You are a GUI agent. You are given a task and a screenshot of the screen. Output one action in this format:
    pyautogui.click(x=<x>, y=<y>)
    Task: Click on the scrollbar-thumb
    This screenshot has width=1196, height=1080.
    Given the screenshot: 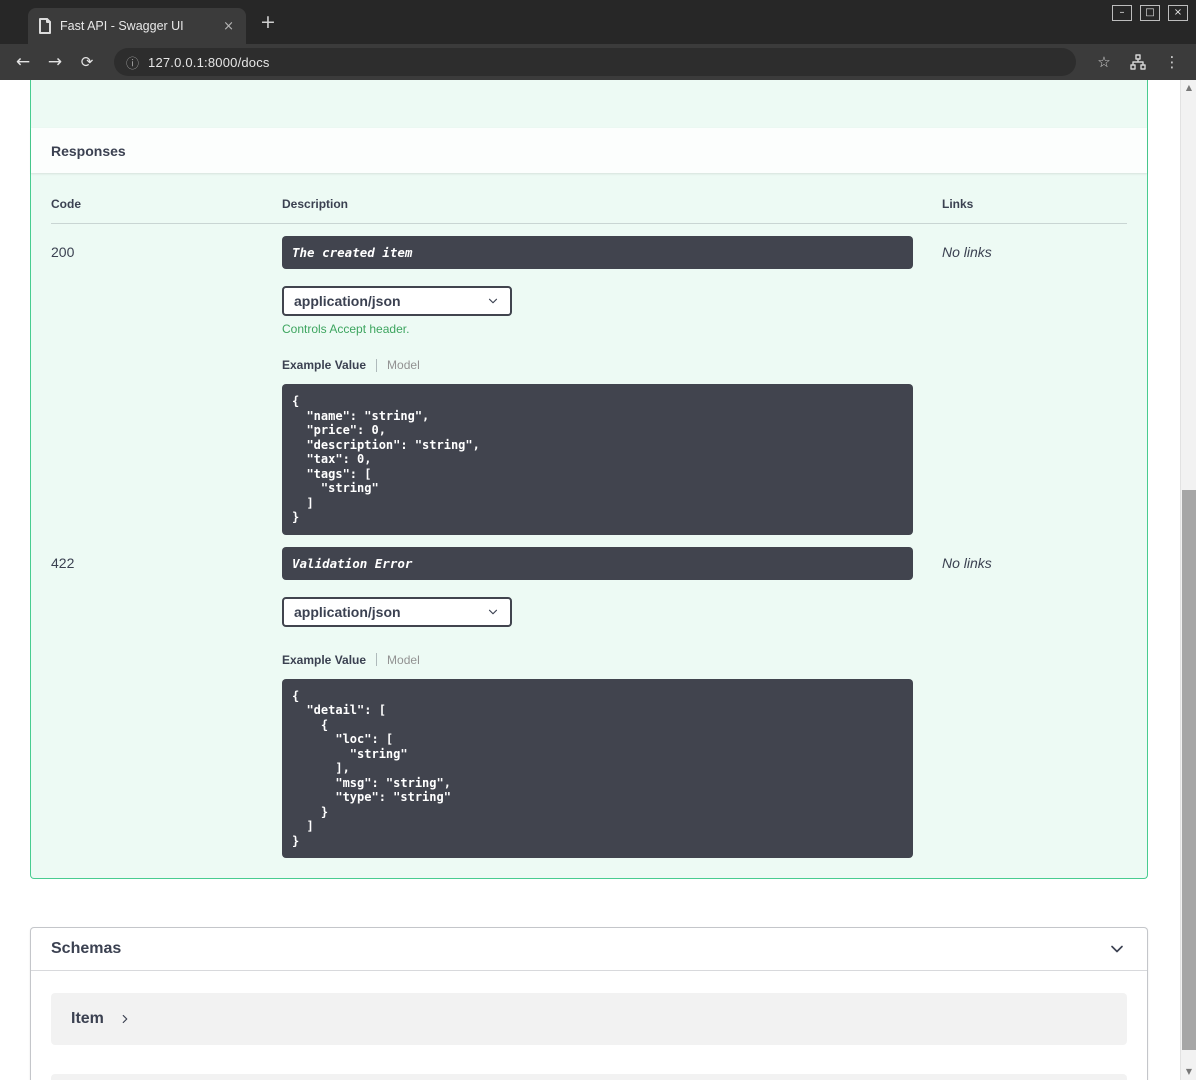 What is the action you would take?
    pyautogui.click(x=1189, y=770)
    